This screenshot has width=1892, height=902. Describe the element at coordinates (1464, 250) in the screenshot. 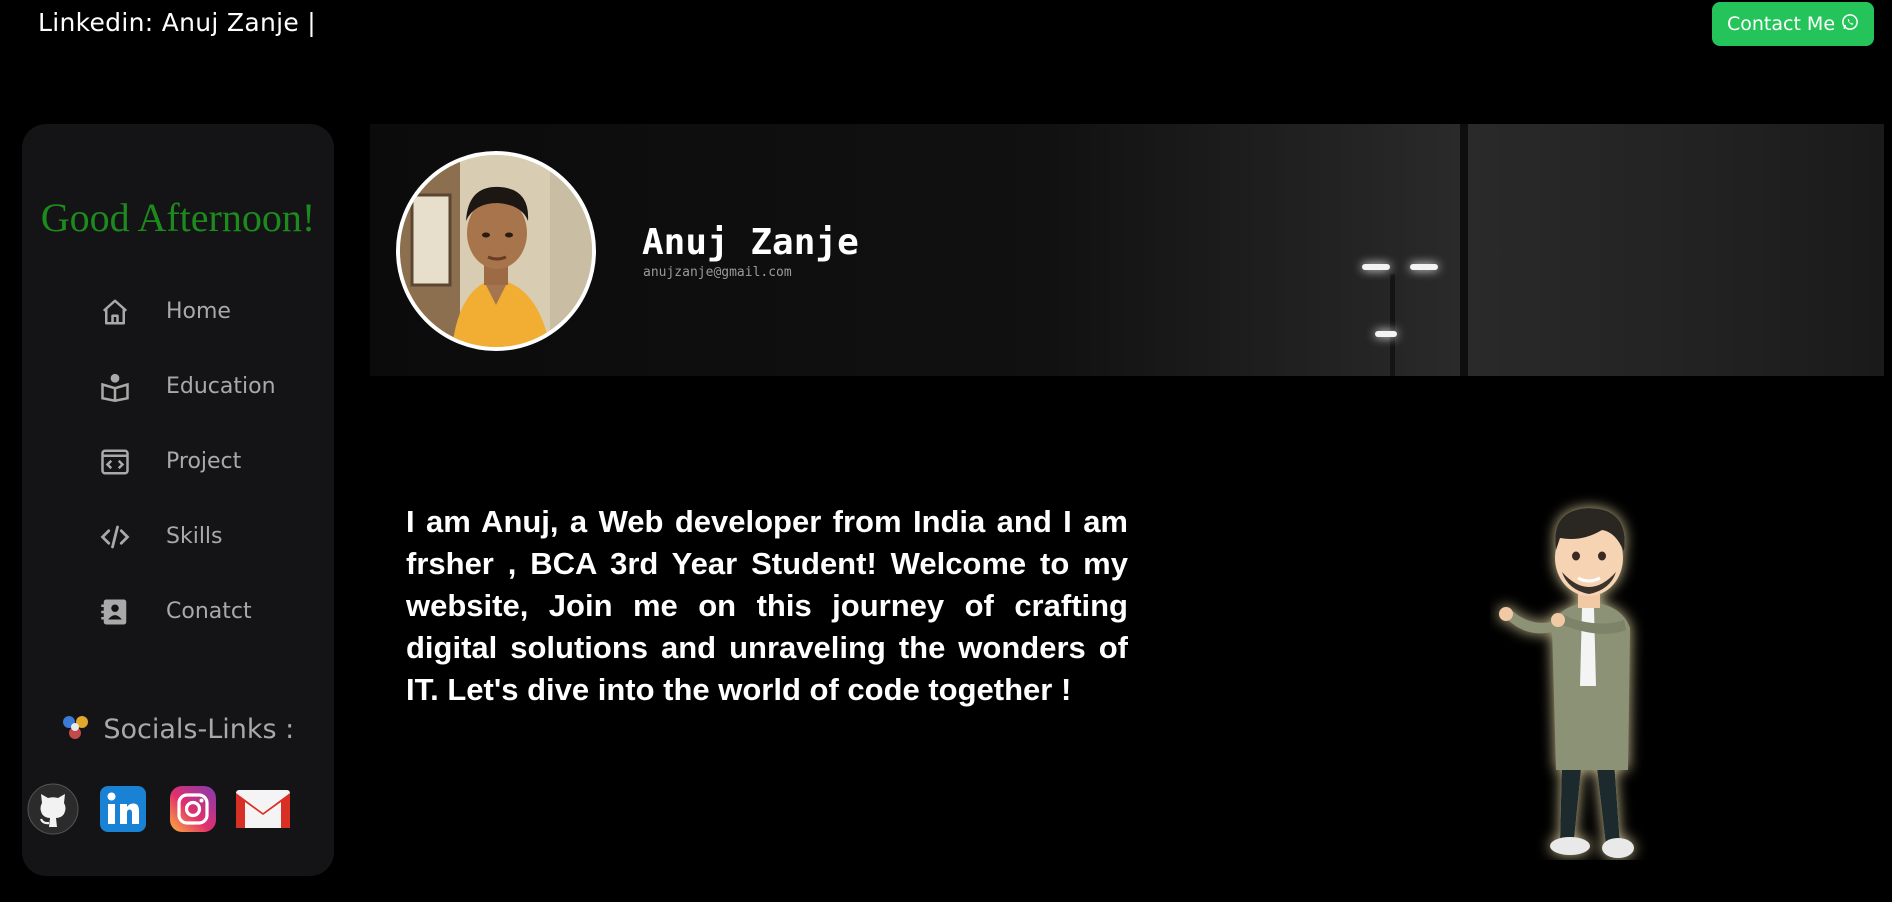

I see `banner-pole-decoration` at that location.